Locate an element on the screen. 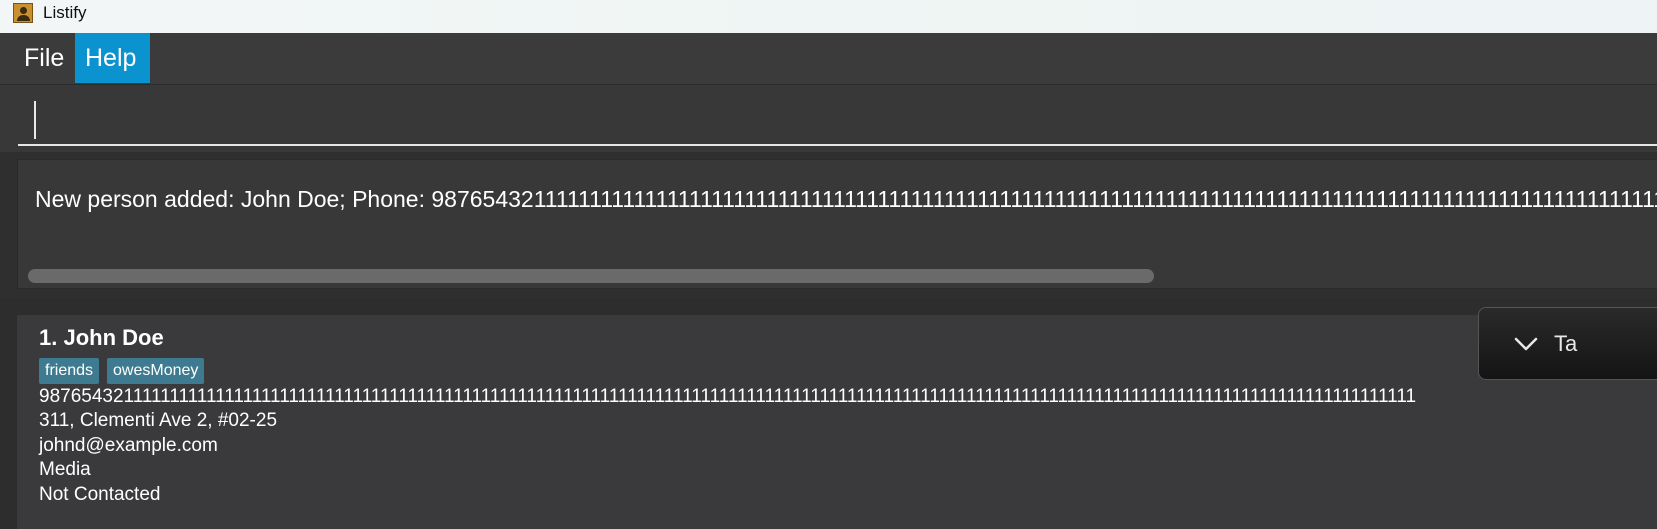 This screenshot has height=529, width=1657. person-address: 311, Clementi Ave 2, #02-25 is located at coordinates (158, 420).